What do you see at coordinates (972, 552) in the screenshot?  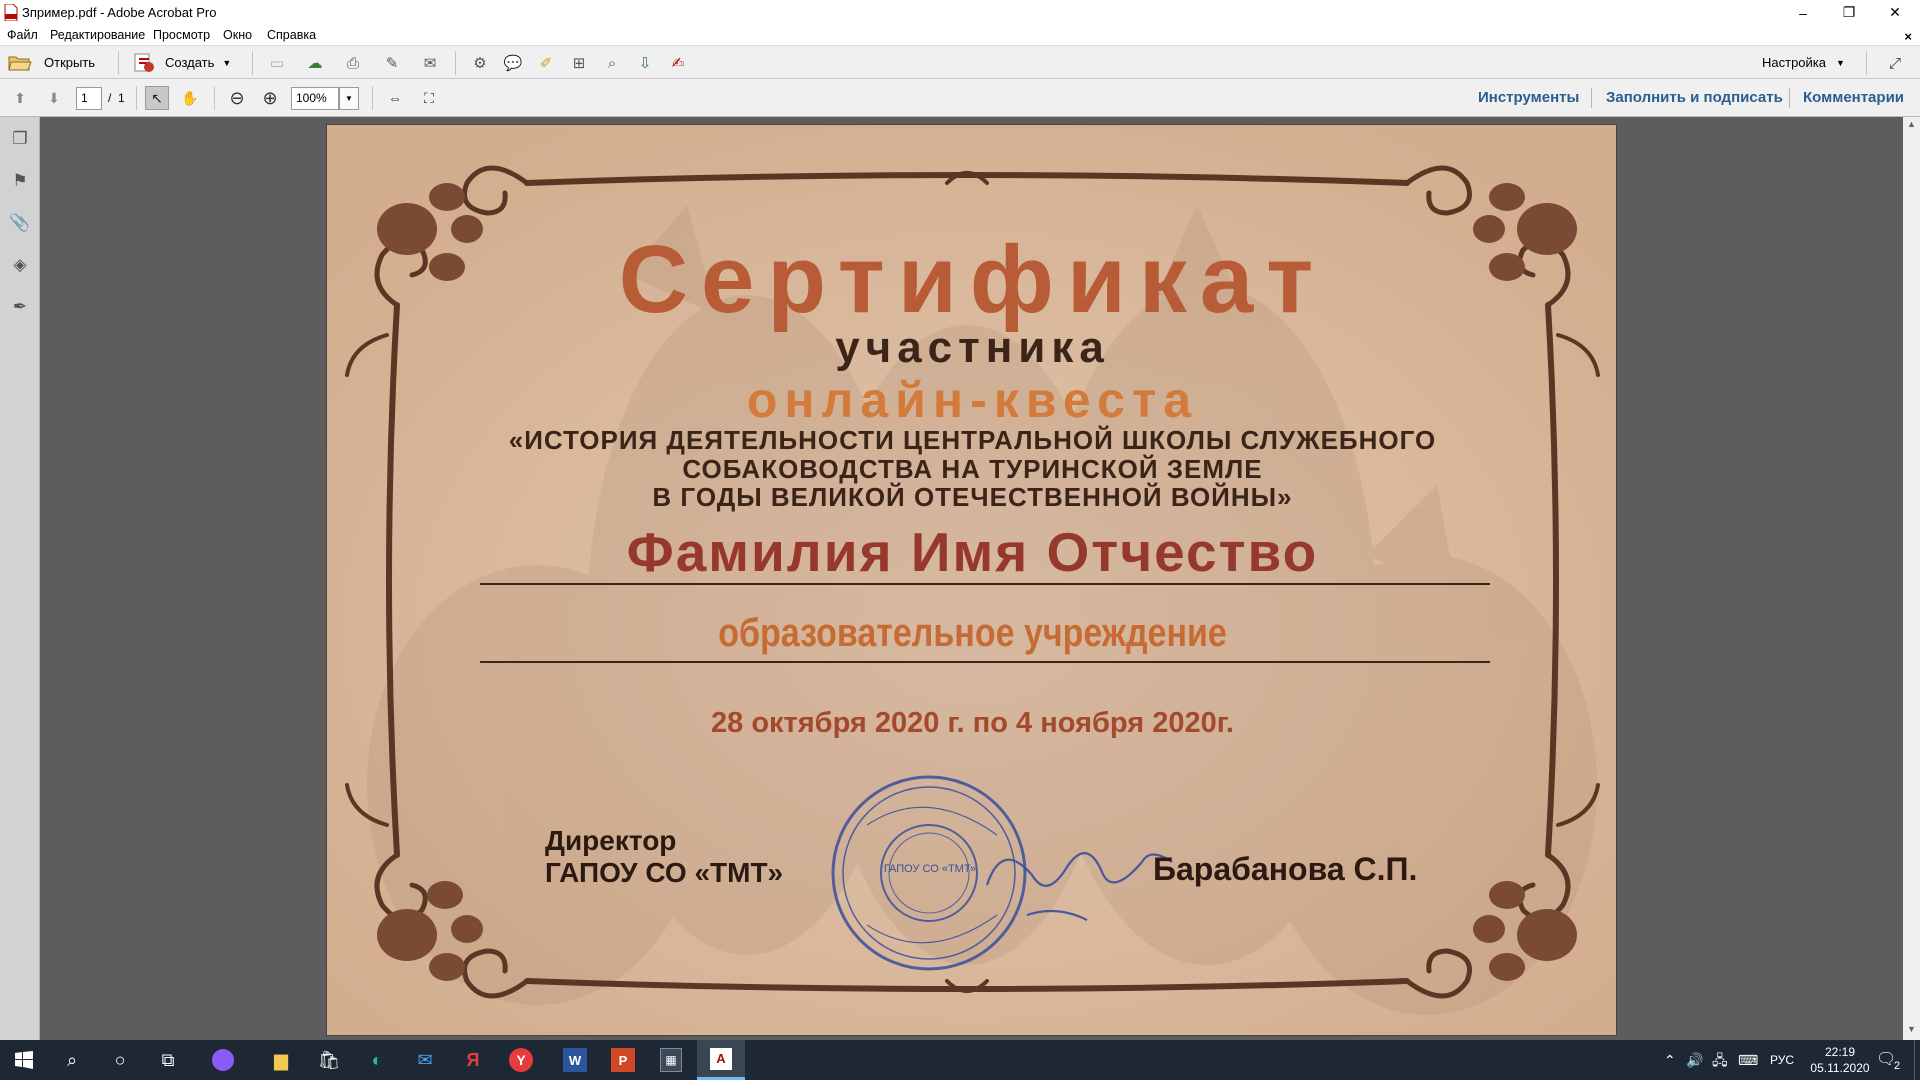 I see `recipient-name: Фамилия Имя Отчество` at bounding box center [972, 552].